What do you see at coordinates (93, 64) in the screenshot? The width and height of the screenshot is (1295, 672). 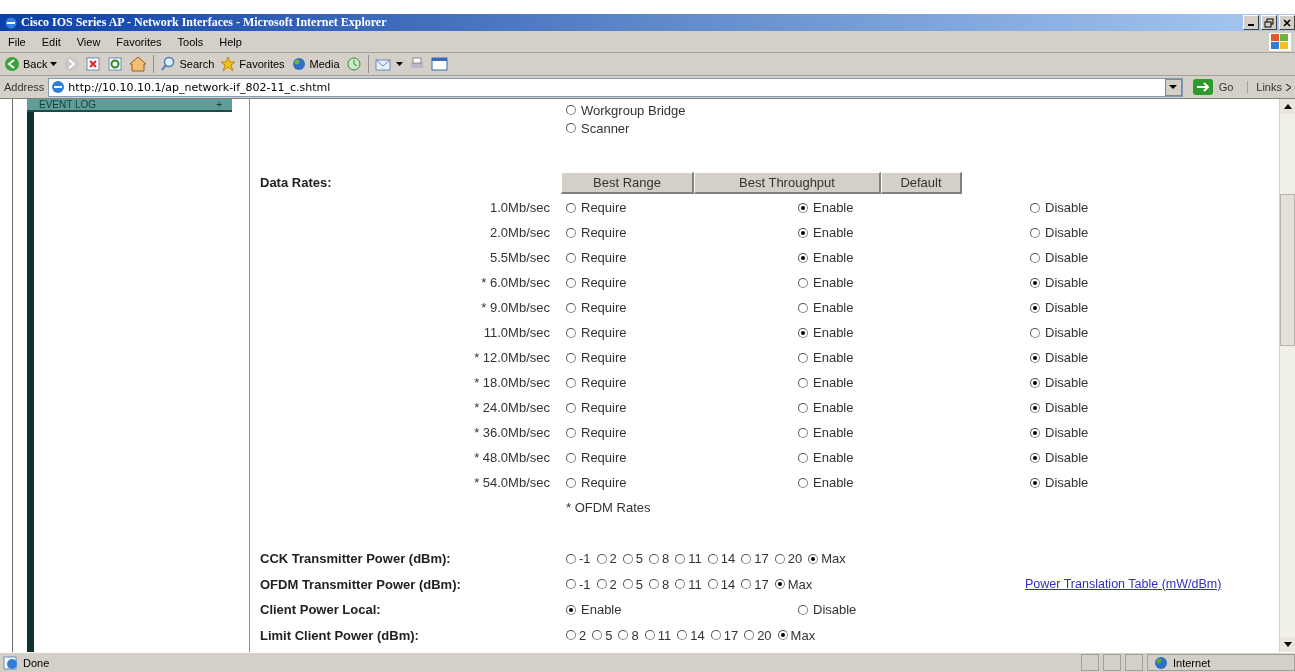 I see `stop-button` at bounding box center [93, 64].